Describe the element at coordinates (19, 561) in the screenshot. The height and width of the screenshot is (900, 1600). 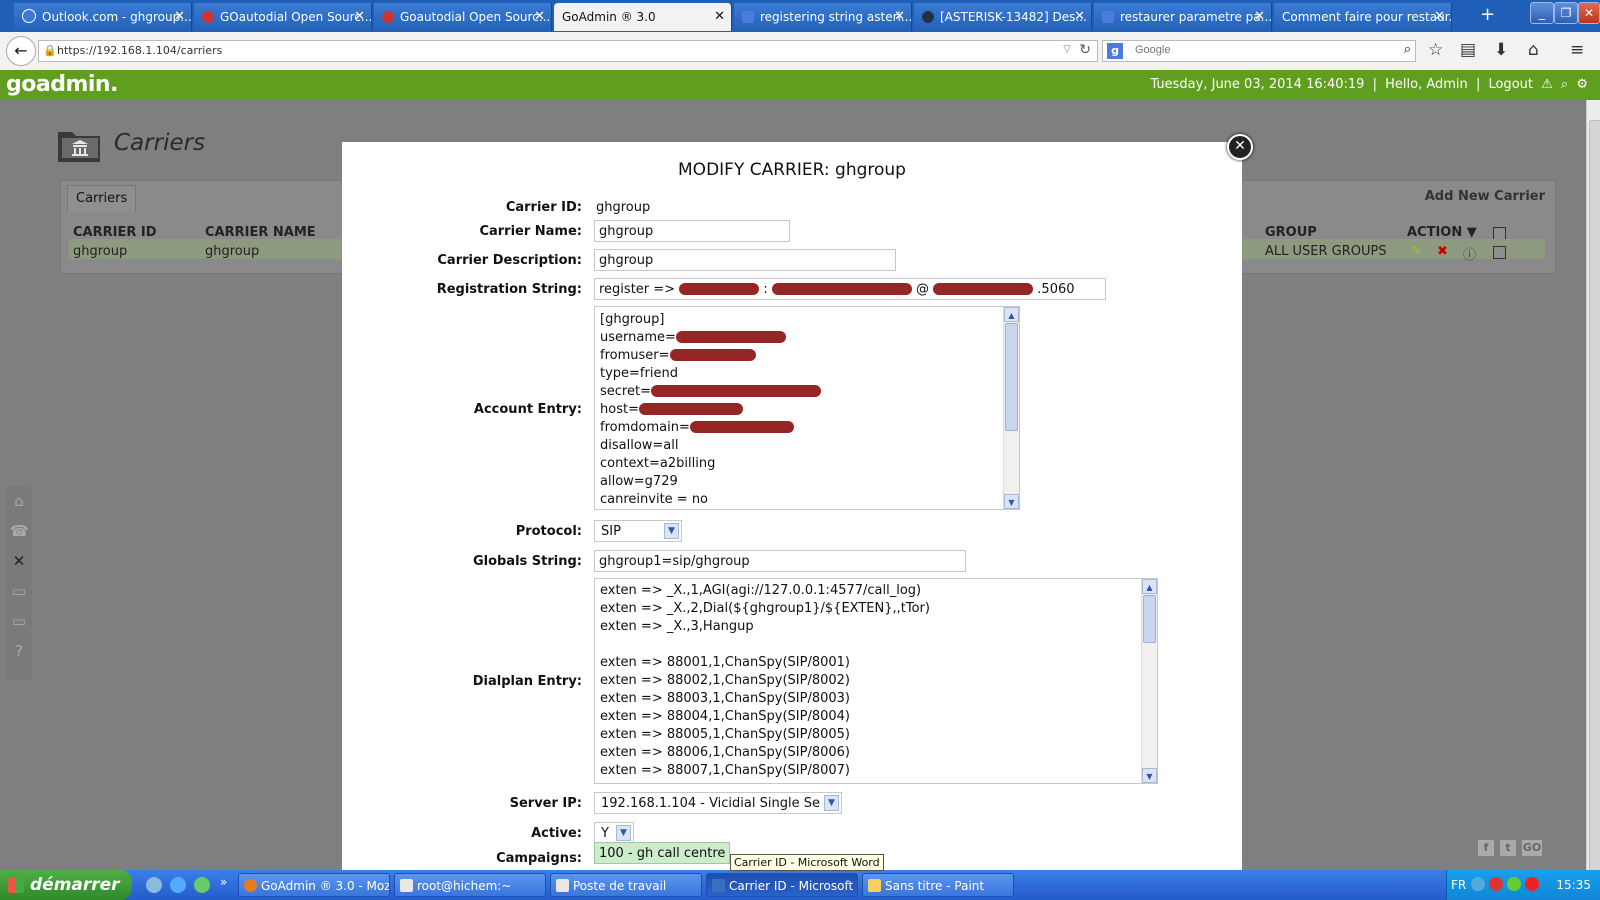
I see `tools-icon: ✕` at that location.